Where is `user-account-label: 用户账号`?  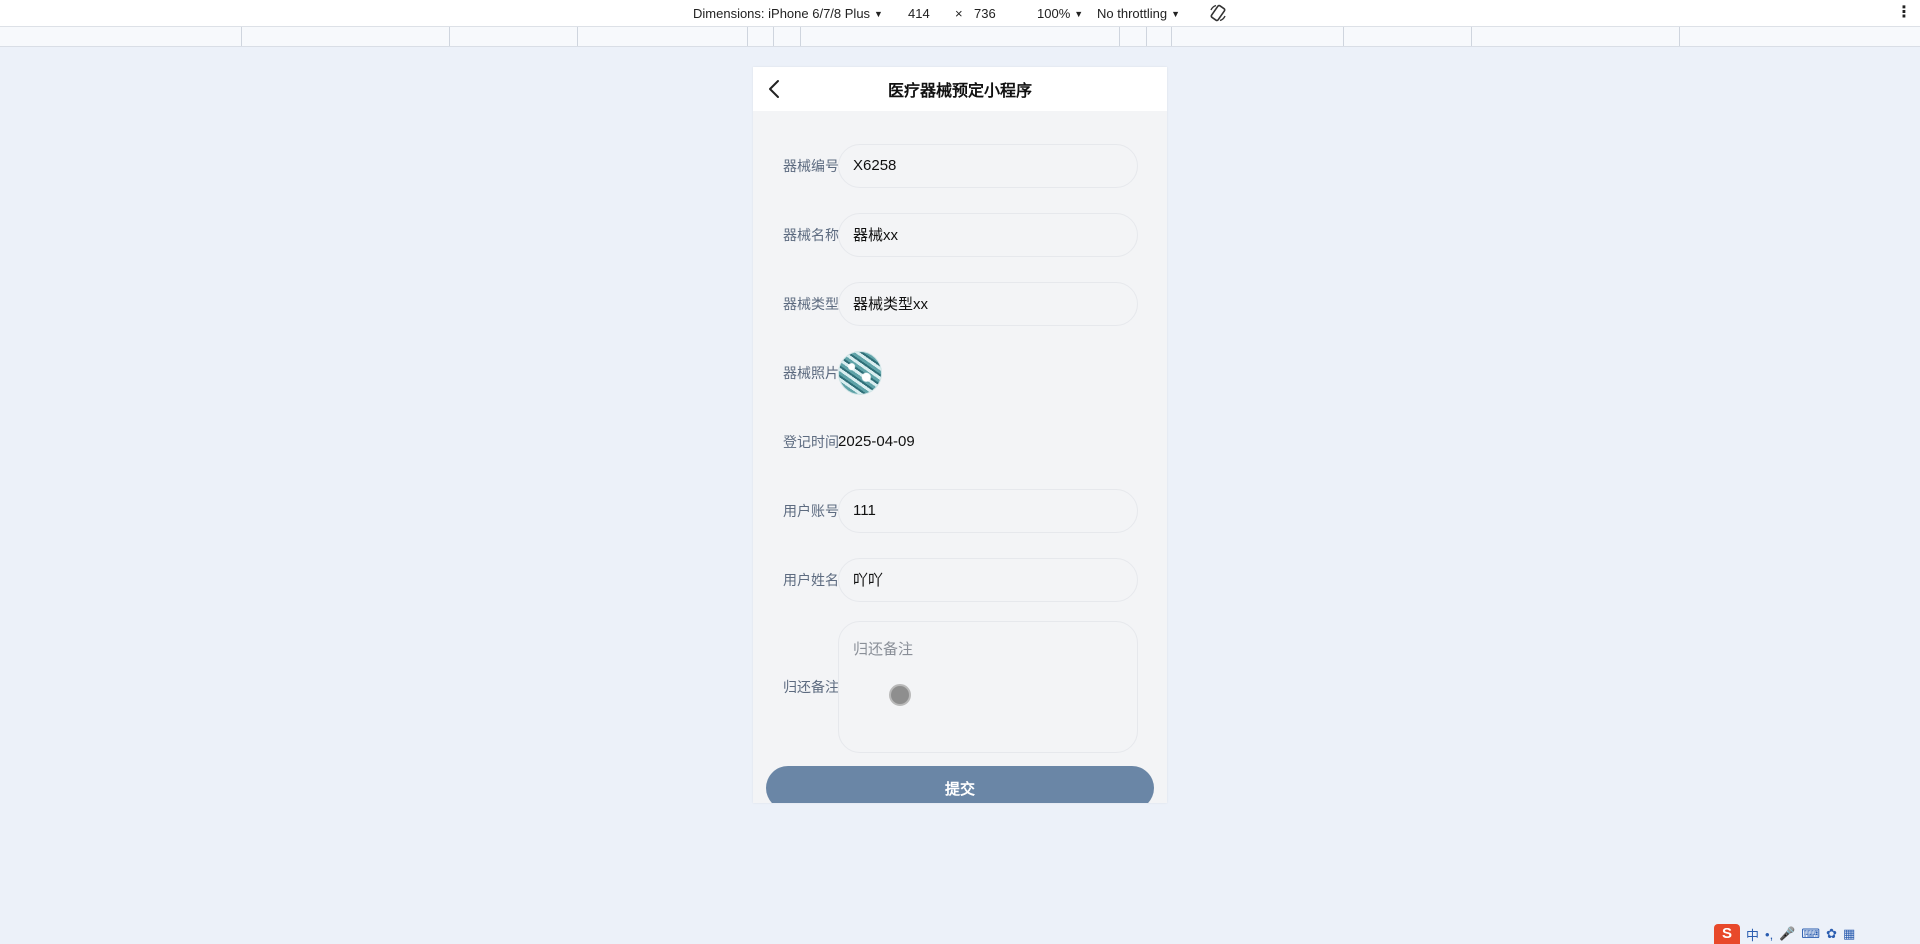
user-account-label: 用户账号 is located at coordinates (811, 510).